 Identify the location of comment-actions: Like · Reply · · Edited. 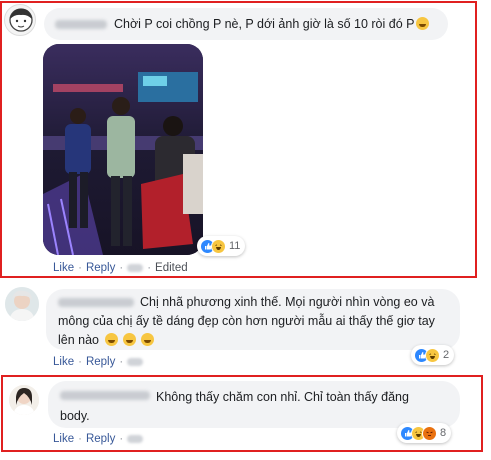
(120, 268).